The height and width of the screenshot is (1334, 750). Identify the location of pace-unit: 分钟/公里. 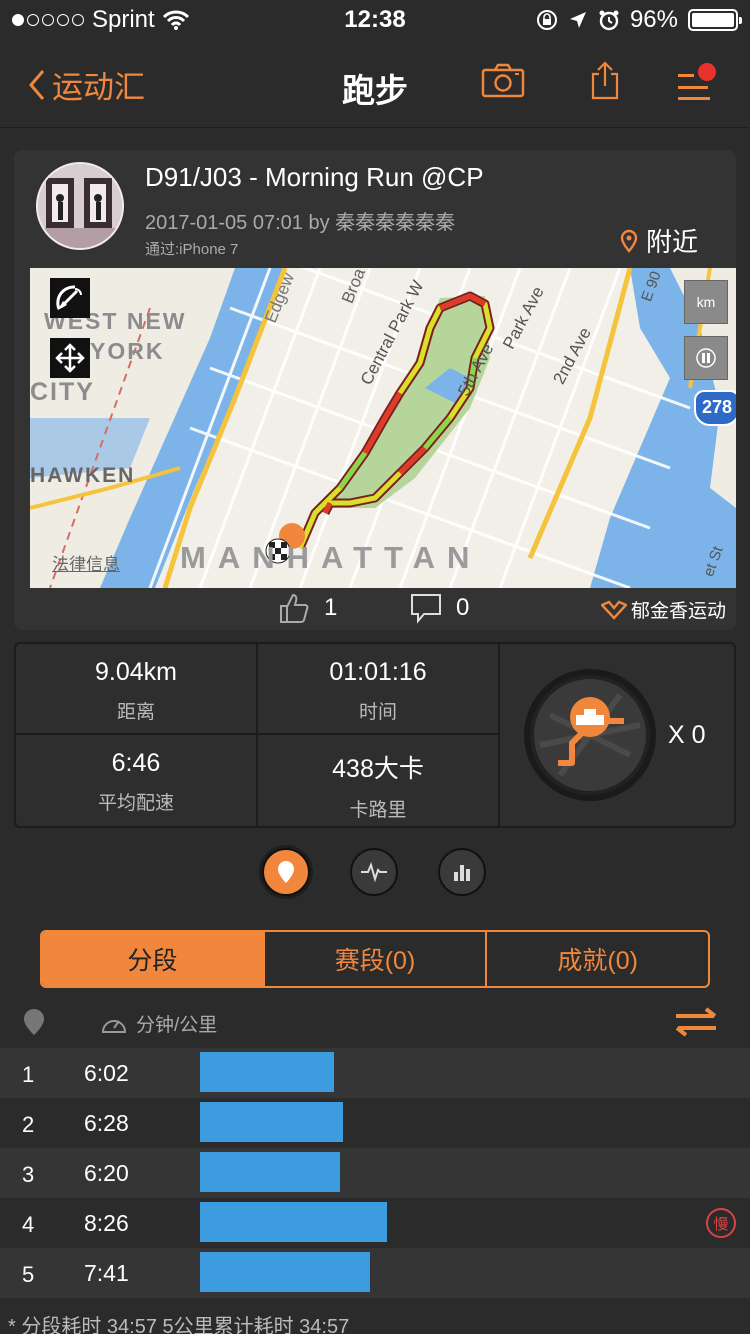
(158, 1023).